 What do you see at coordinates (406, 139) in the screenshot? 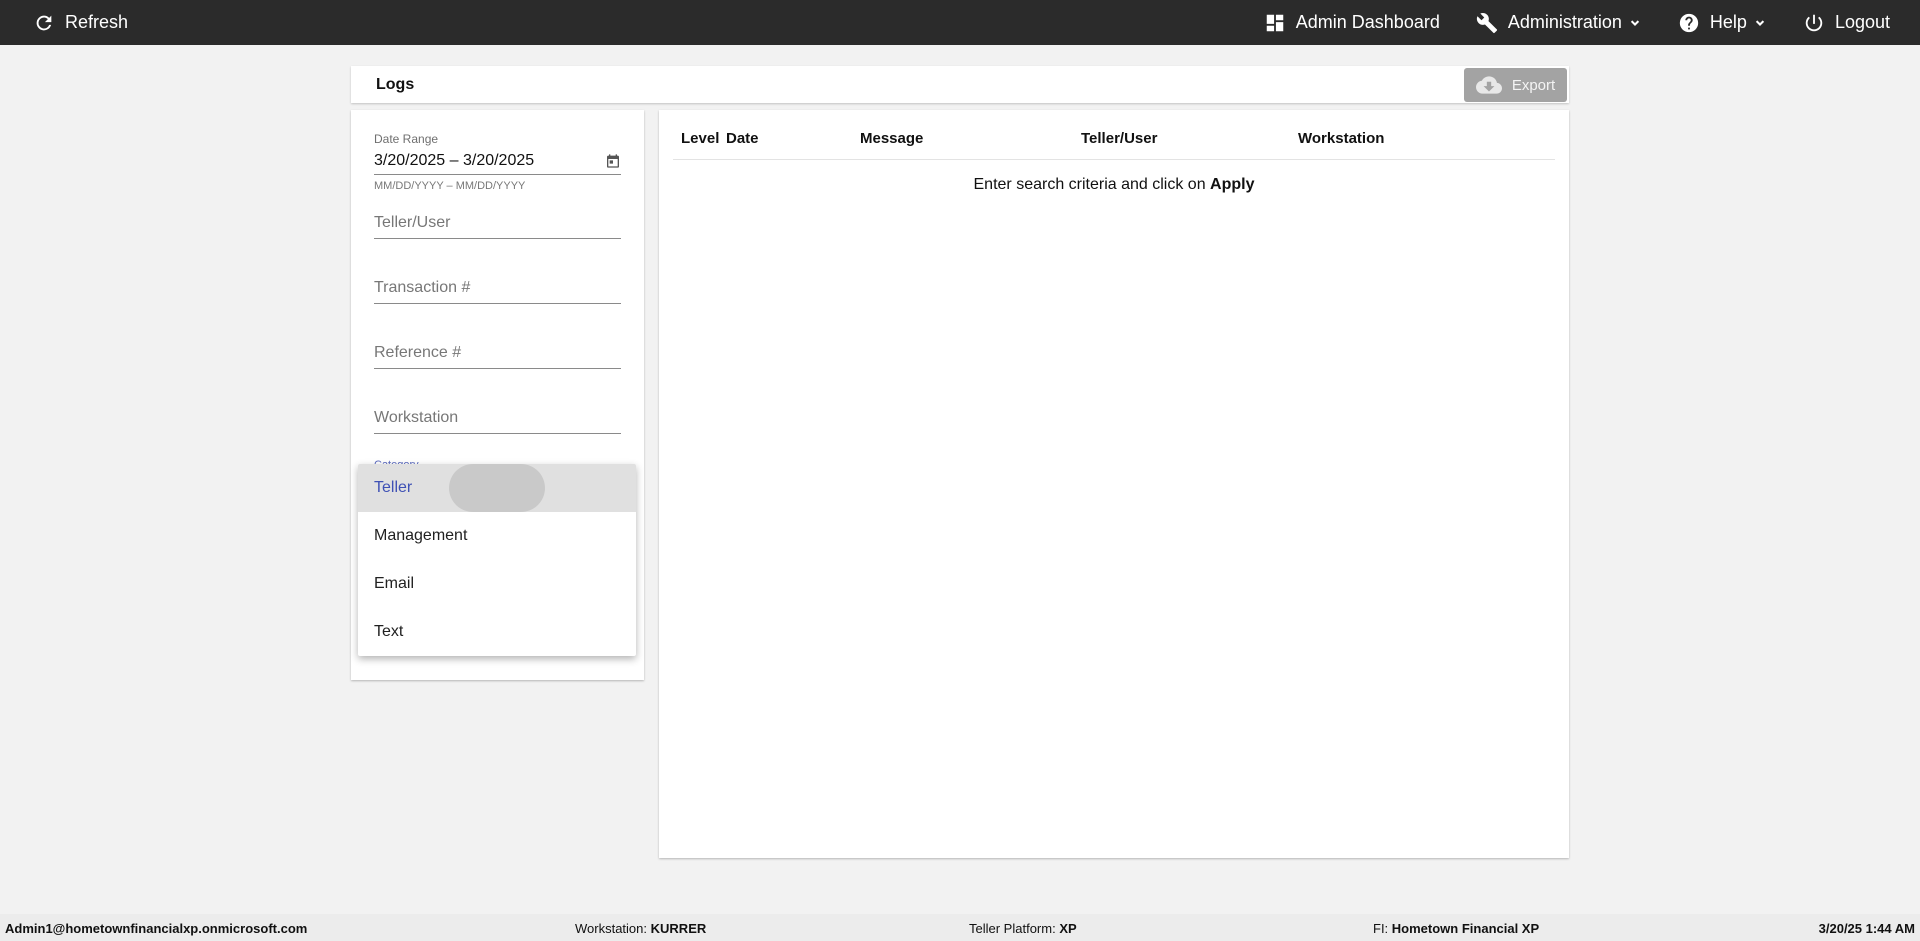
I see `date-range-label: Date Range` at bounding box center [406, 139].